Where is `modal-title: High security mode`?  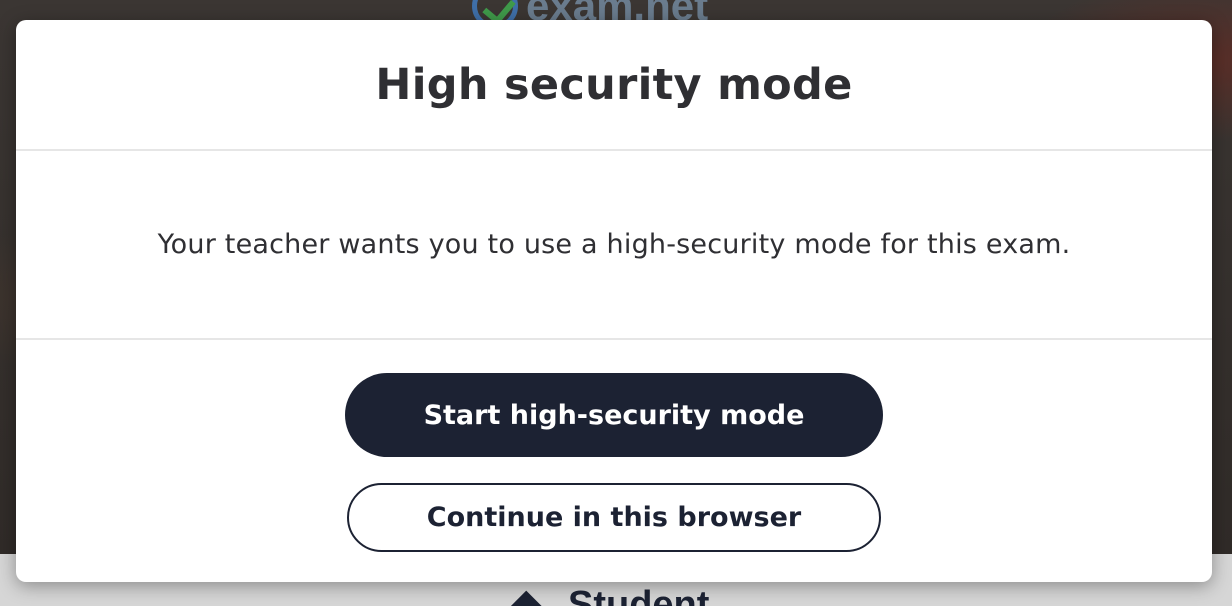
modal-title: High security mode is located at coordinates (614, 84).